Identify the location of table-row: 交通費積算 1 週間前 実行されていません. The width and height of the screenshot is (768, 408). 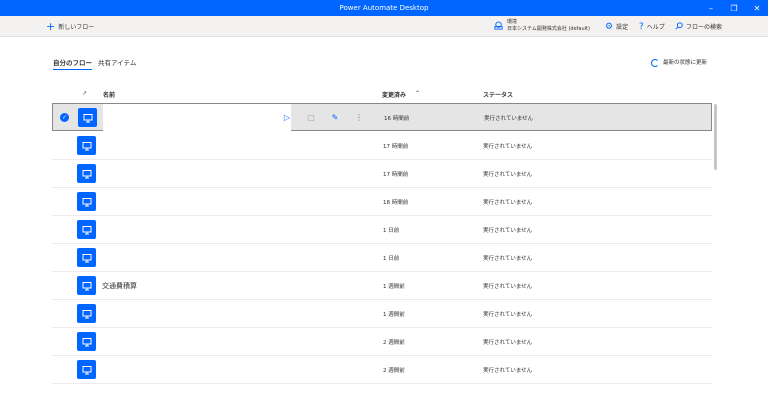
(382, 286).